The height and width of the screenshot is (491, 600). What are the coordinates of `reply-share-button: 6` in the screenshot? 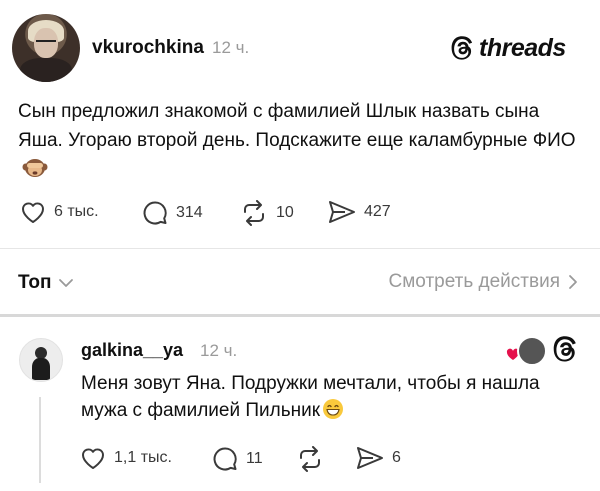 It's located at (378, 458).